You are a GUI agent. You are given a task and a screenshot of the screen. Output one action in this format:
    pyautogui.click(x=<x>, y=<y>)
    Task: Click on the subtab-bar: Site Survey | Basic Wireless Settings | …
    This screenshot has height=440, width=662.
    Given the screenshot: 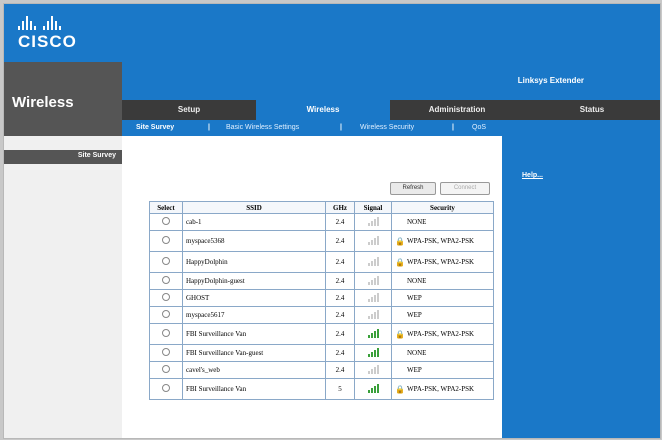 What is the action you would take?
    pyautogui.click(x=391, y=128)
    